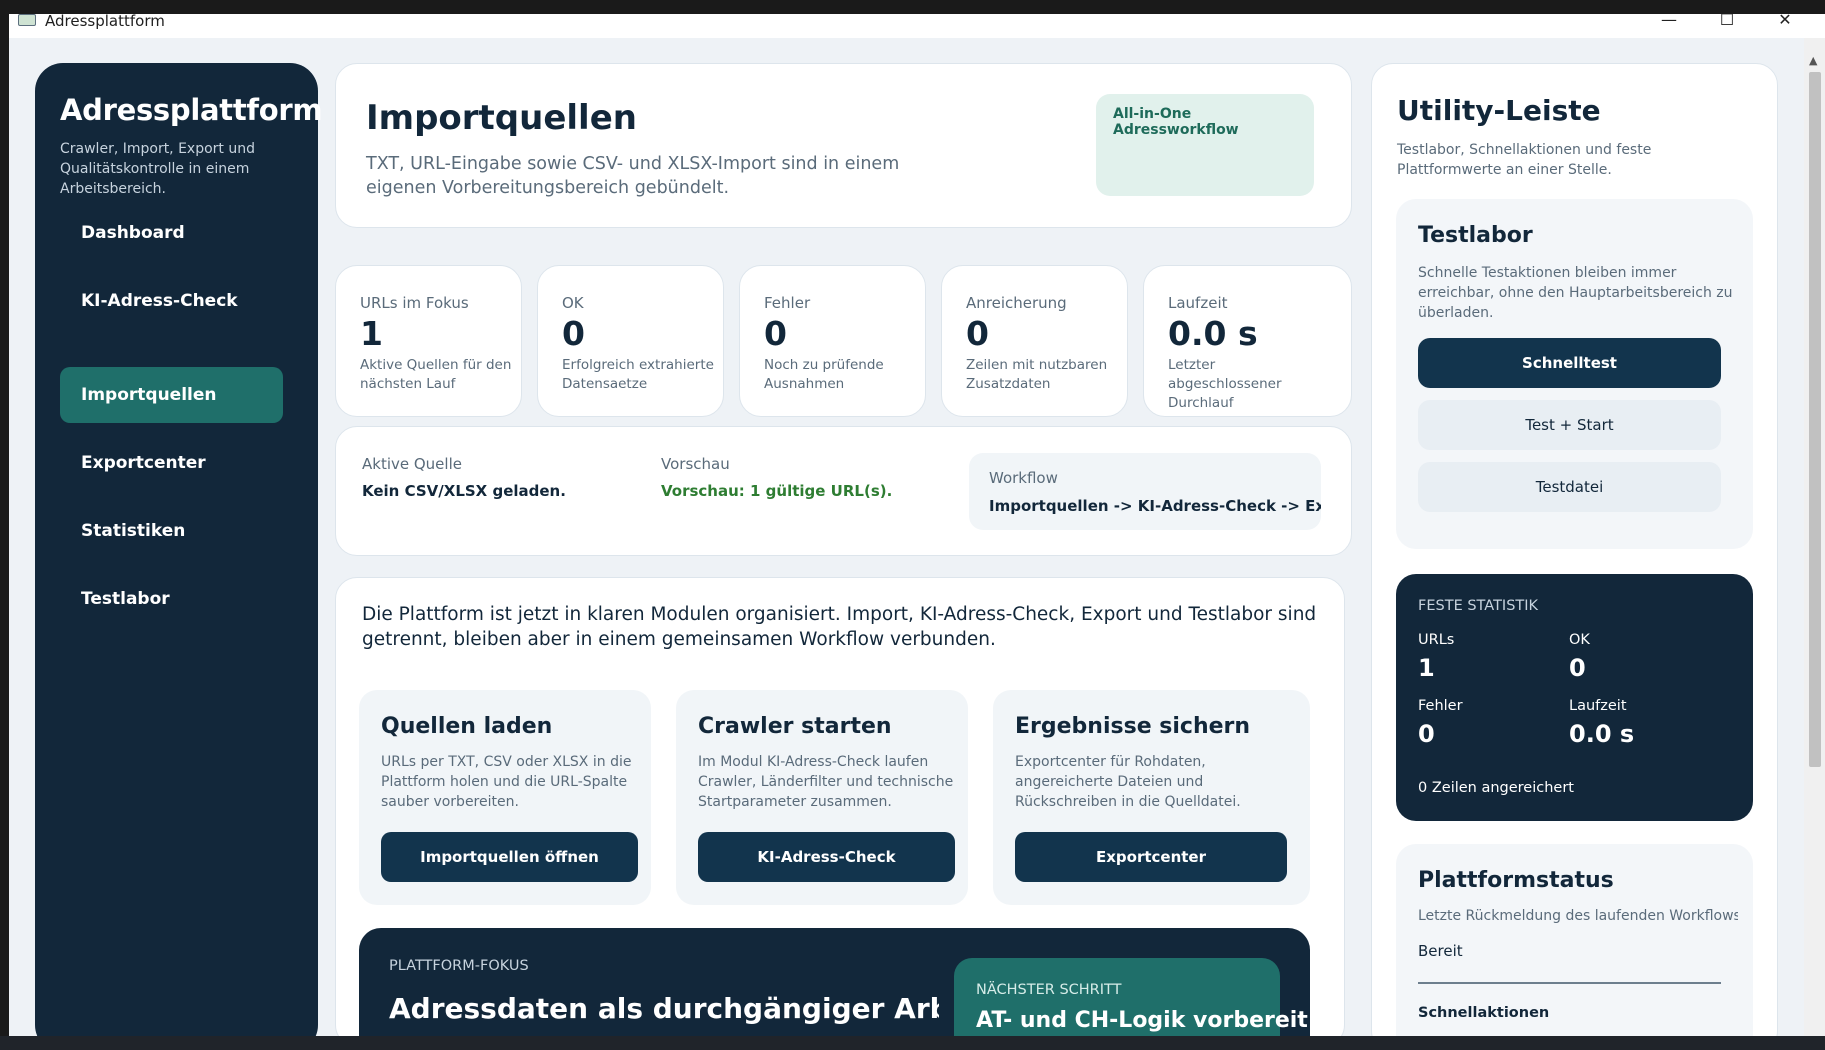 The height and width of the screenshot is (1050, 1825). Describe the element at coordinates (501, 118) in the screenshot. I see `page-title: Importquellen` at that location.